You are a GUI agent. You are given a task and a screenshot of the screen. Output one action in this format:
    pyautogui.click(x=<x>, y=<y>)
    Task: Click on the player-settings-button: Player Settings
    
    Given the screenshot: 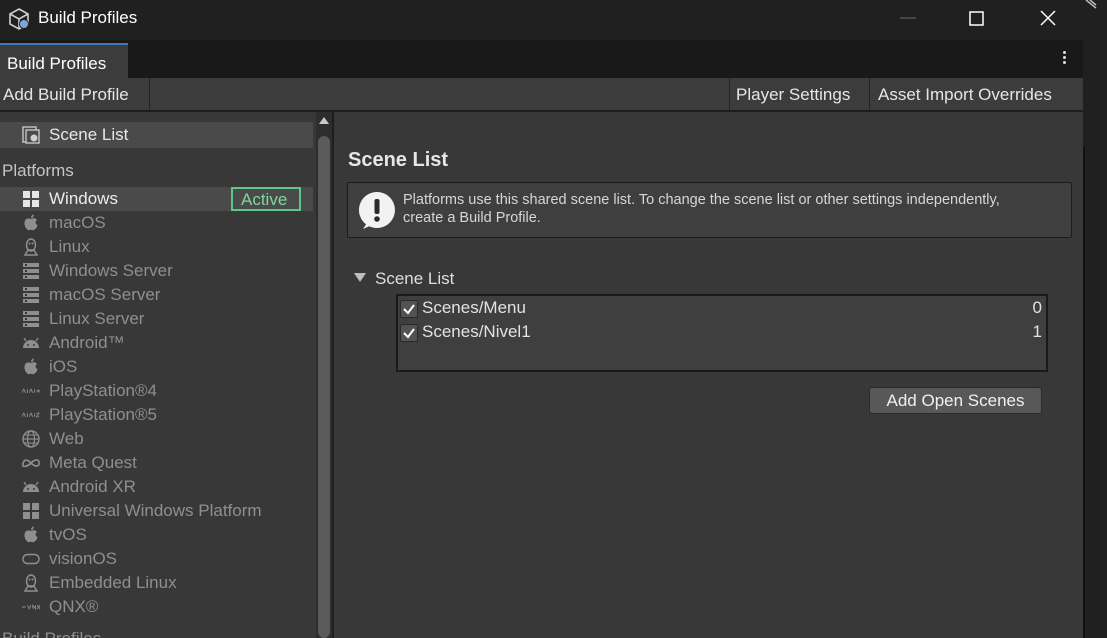 What is the action you would take?
    pyautogui.click(x=799, y=94)
    